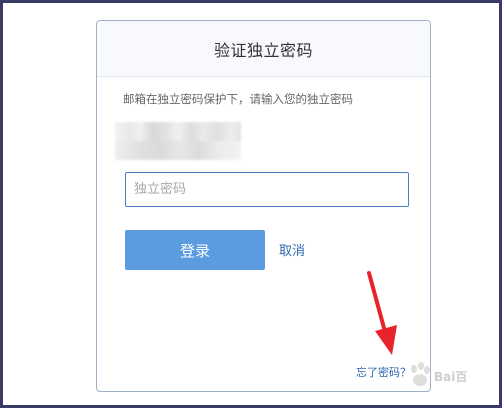 This screenshot has height=408, width=502. What do you see at coordinates (292, 249) in the screenshot?
I see `cancel-link: 取消` at bounding box center [292, 249].